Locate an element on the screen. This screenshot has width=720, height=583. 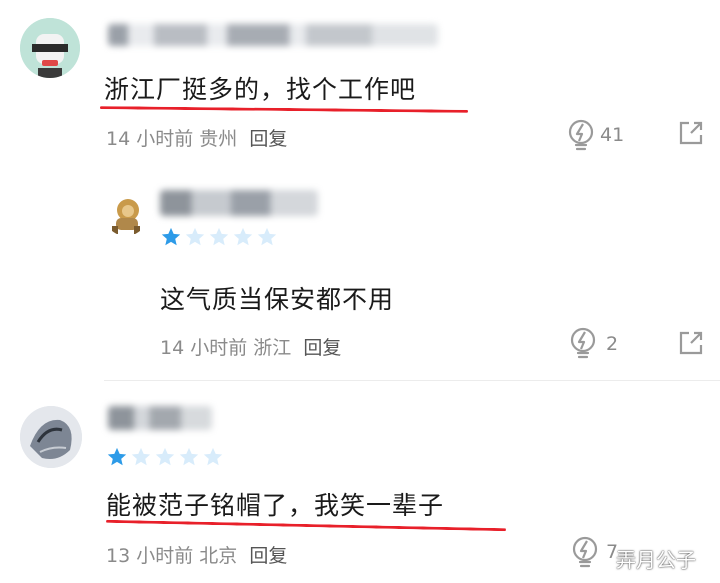
comment-meta-1: 14 小时前 贵州 回复 is located at coordinates (196, 137).